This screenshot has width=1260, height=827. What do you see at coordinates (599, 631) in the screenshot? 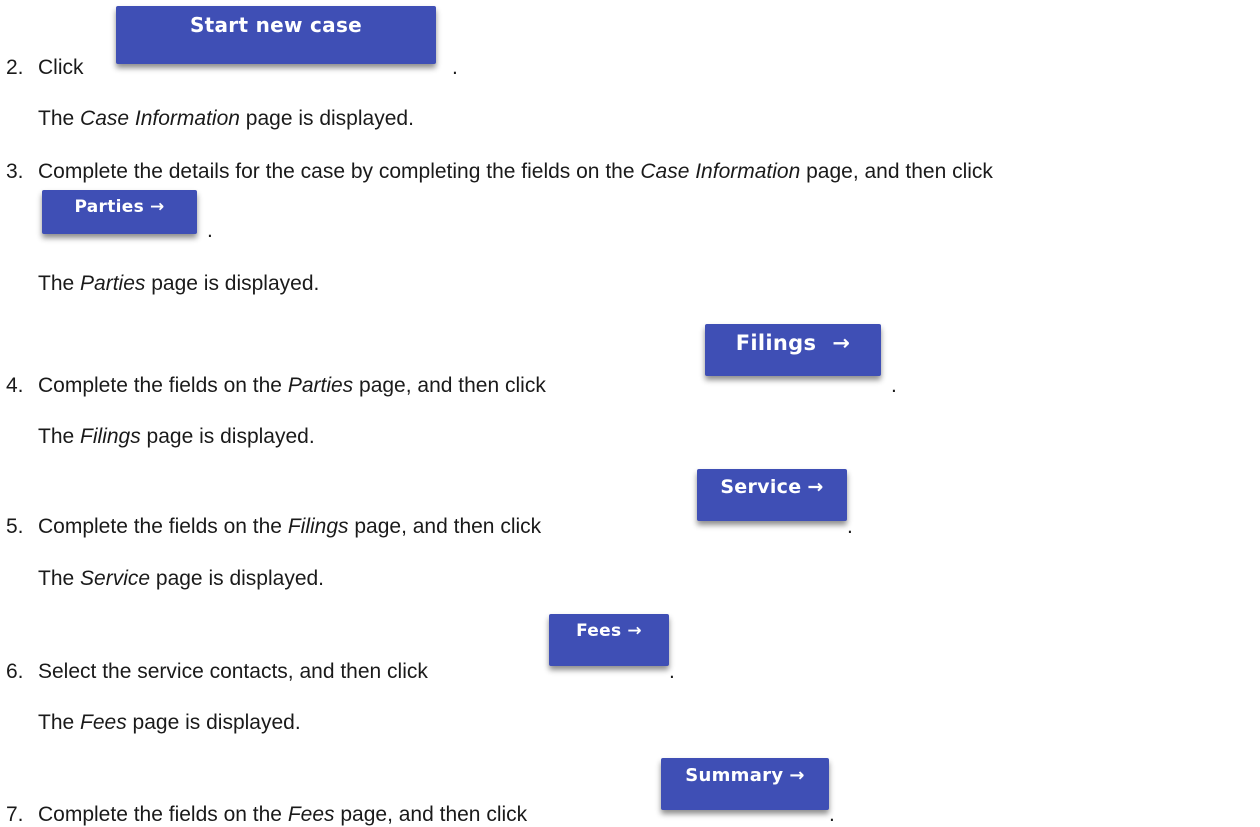
I see `fees-label: Fees` at bounding box center [599, 631].